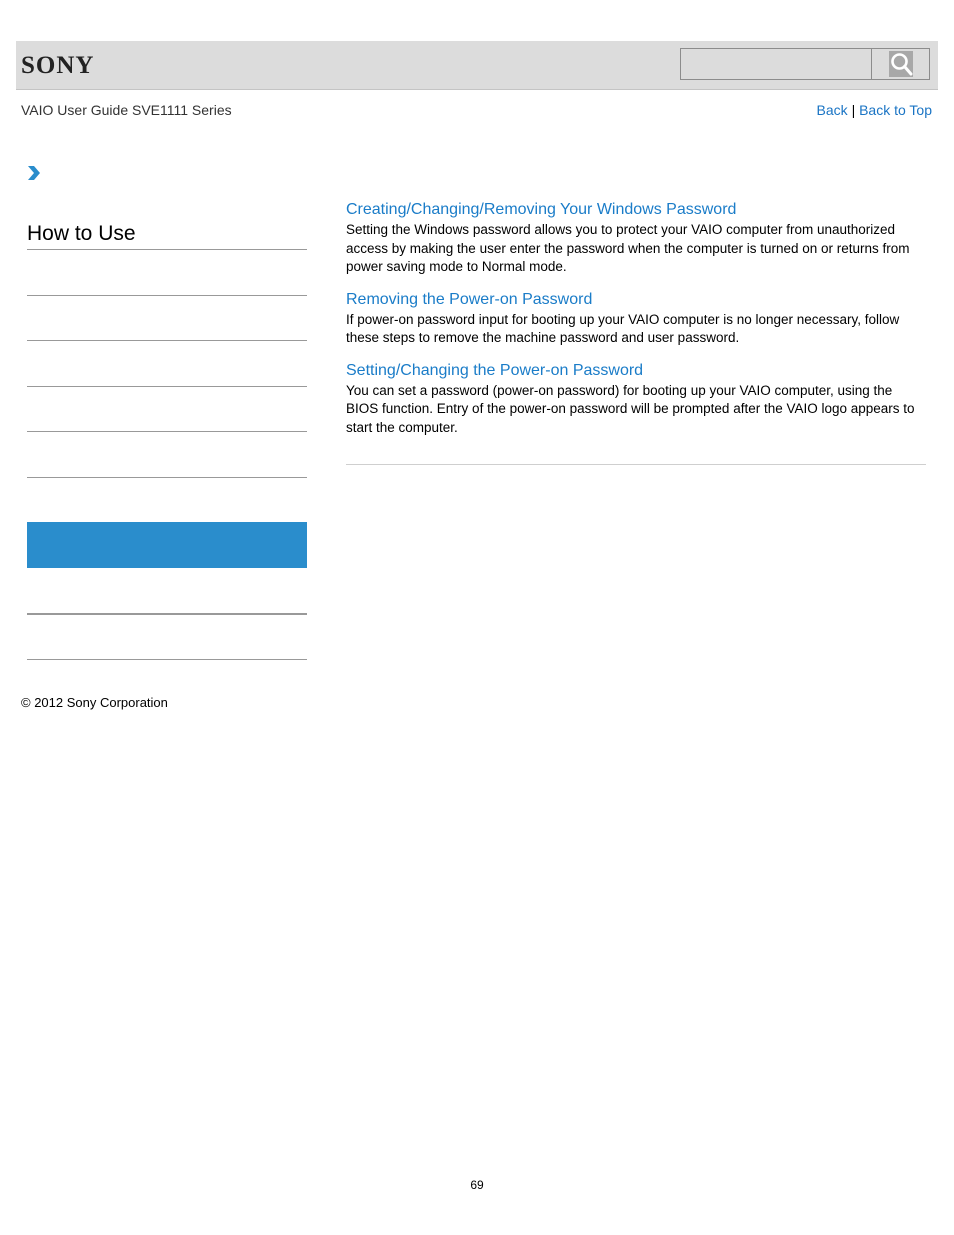  I want to click on back-to-top-link: Back to Top, so click(895, 110).